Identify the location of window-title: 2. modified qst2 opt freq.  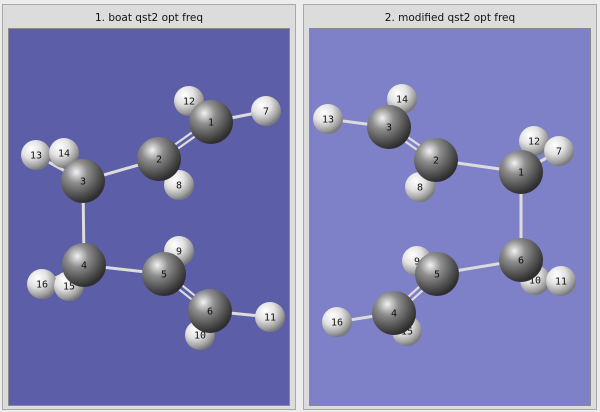
(450, 18).